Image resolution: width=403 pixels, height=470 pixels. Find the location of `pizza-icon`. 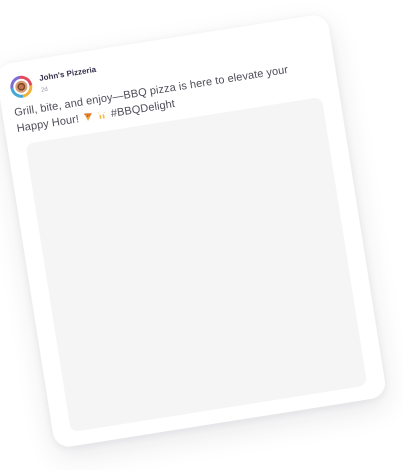

pizza-icon is located at coordinates (88, 117).